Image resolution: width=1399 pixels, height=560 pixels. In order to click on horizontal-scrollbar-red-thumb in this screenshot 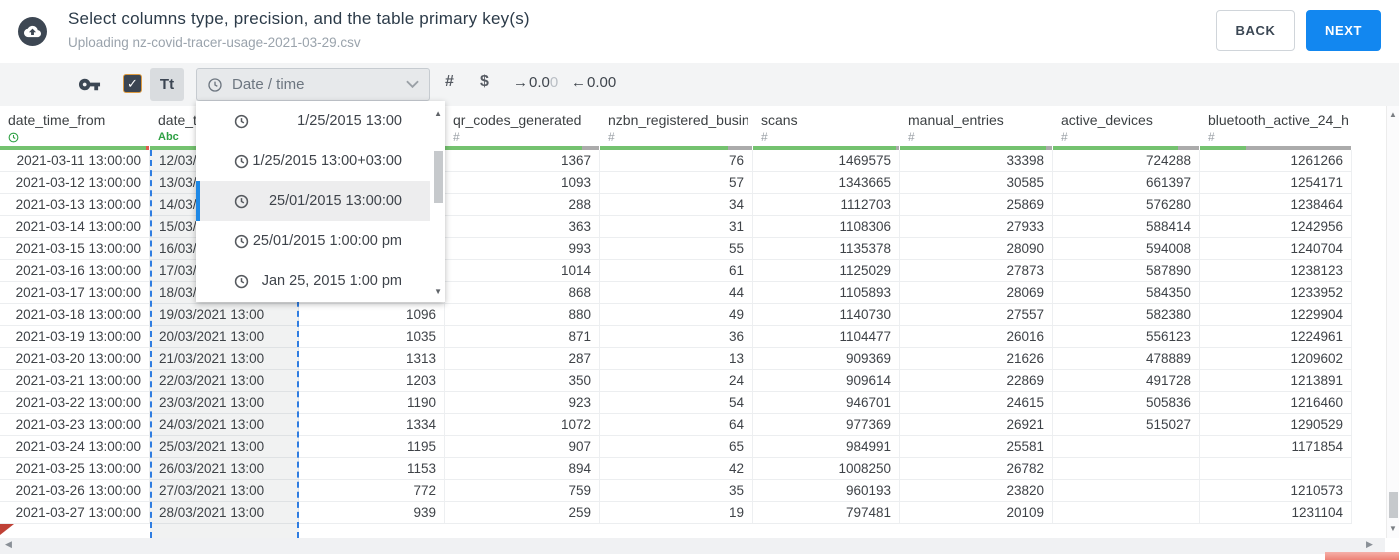, I will do `click(1362, 556)`.